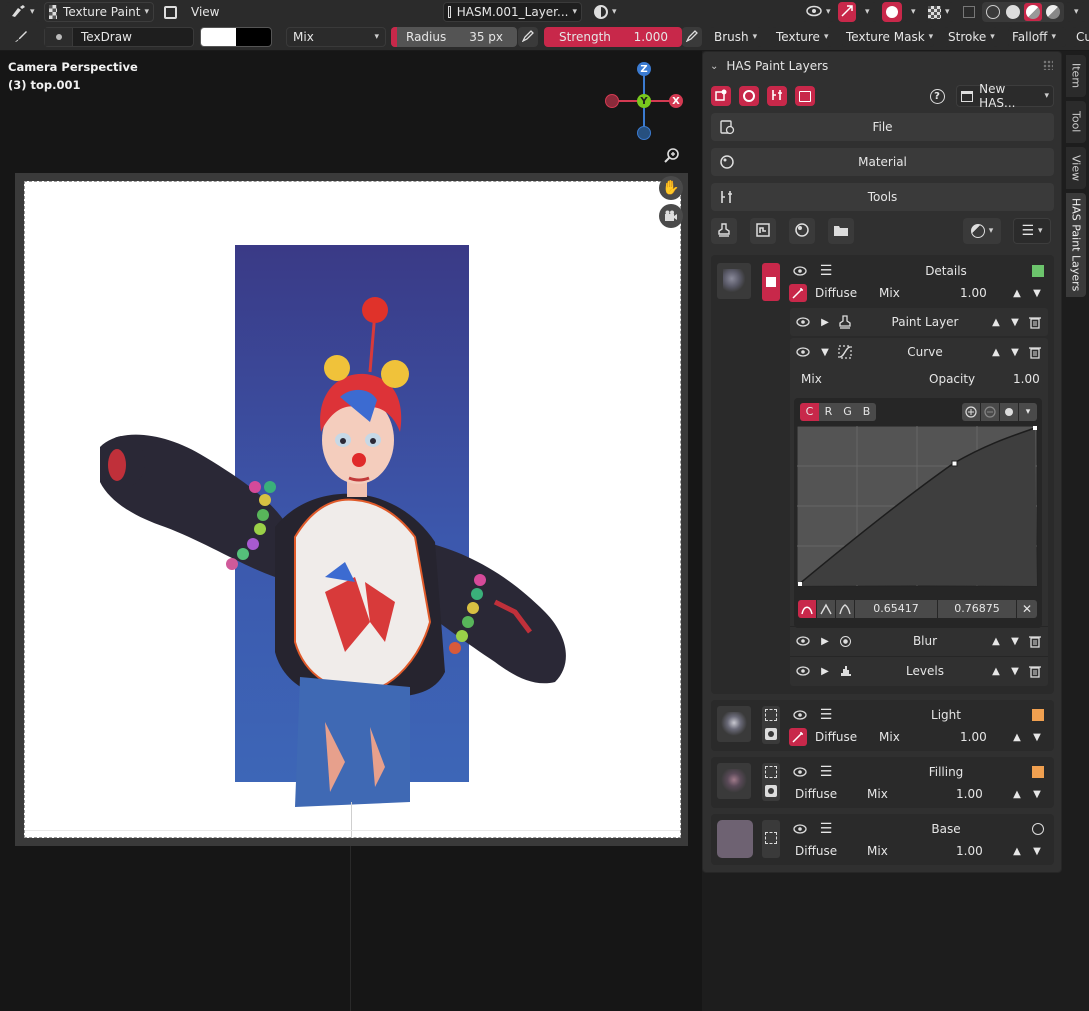 This screenshot has width=1089, height=1011. Describe the element at coordinates (845, 609) in the screenshot. I see `free-handle-button` at that location.